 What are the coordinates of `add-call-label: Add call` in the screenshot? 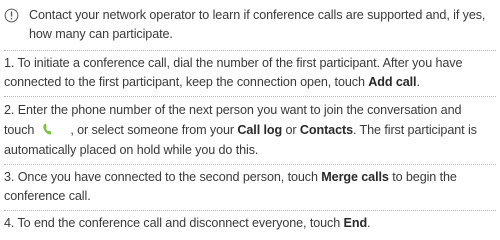 It's located at (392, 82).